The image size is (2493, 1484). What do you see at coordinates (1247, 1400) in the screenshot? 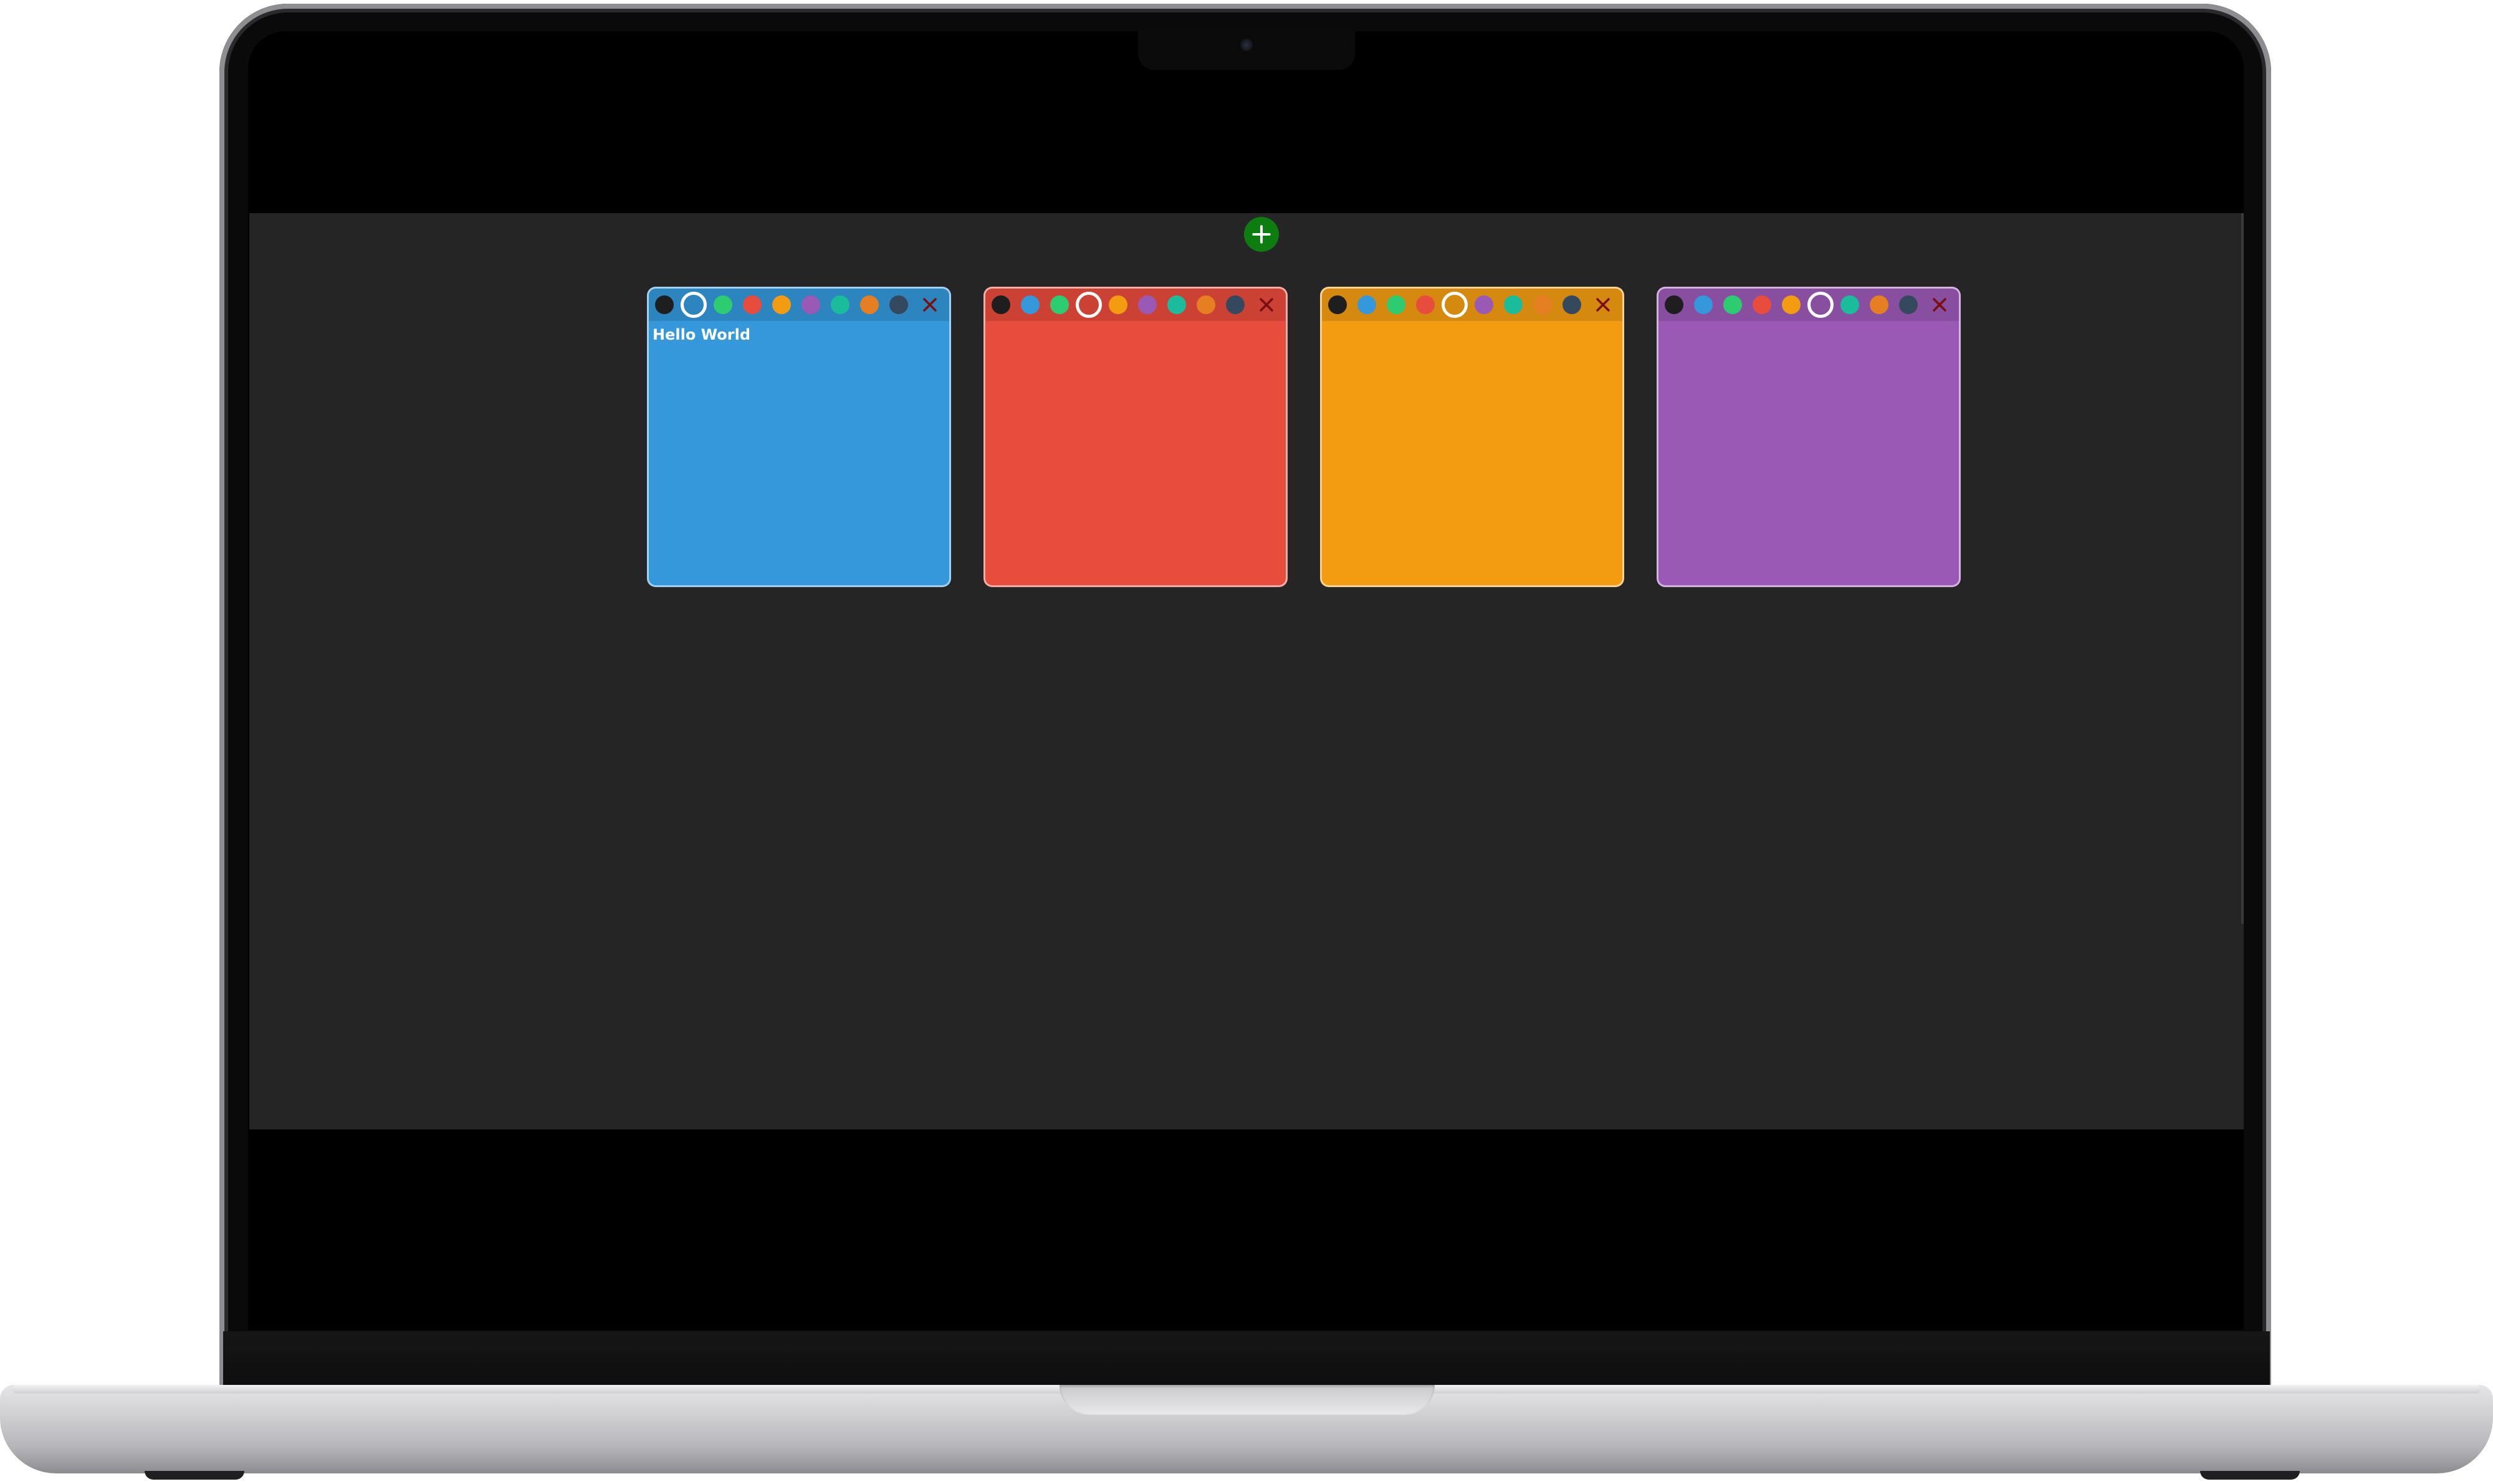
I see `laptop-thumb-notch` at bounding box center [1247, 1400].